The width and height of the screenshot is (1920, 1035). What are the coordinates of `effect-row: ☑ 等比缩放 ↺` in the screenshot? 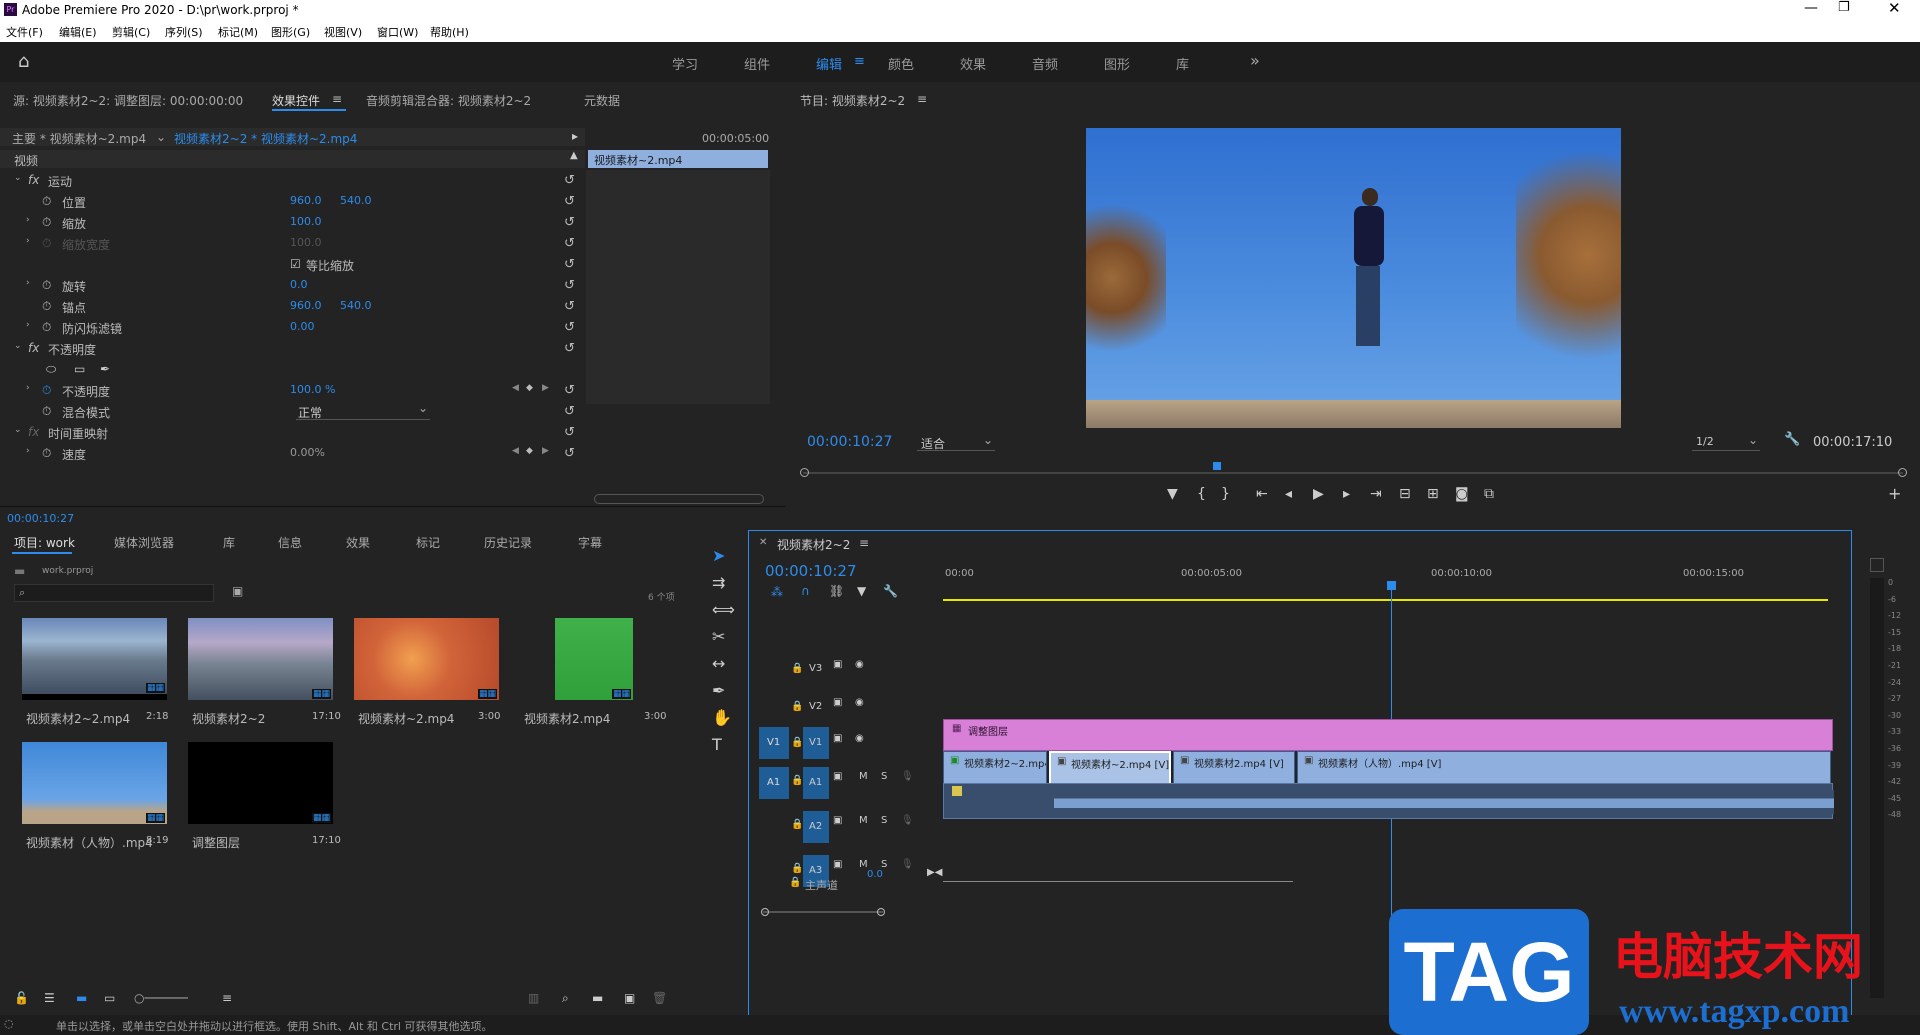 It's located at (292, 264).